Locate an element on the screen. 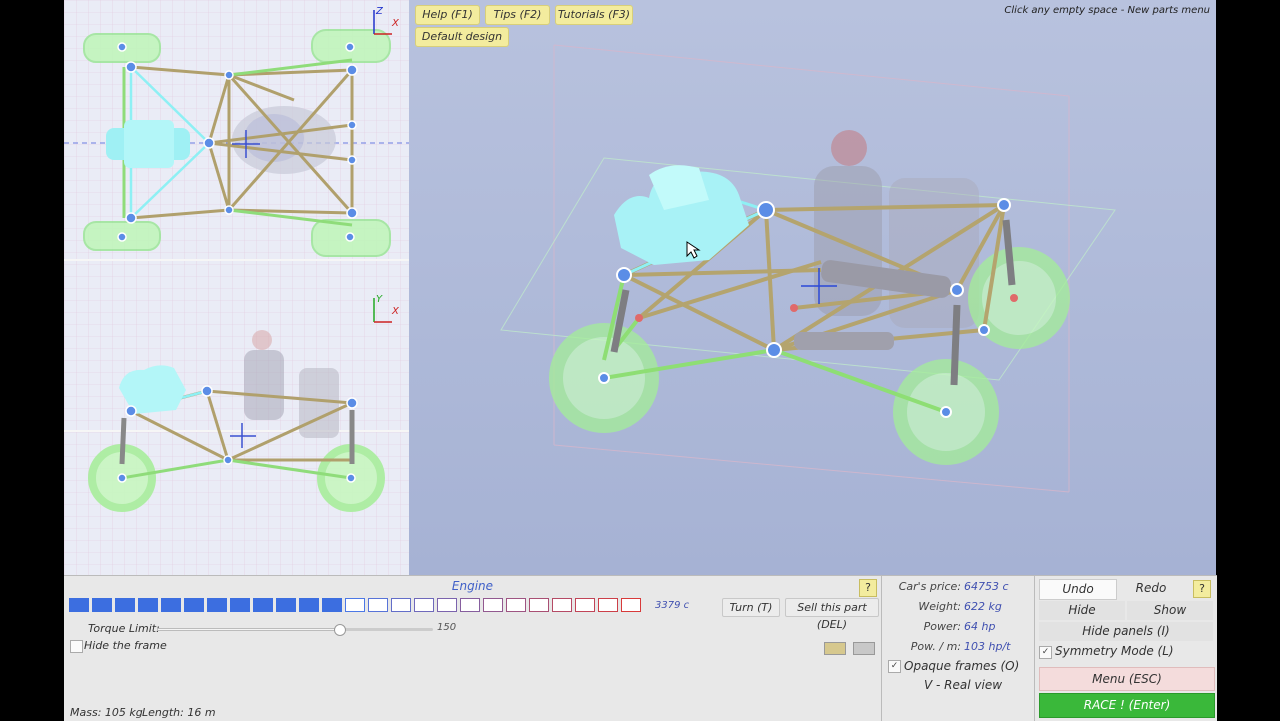 This screenshot has height=721, width=1280. side-axis-vertical: Y is located at coordinates (379, 299).